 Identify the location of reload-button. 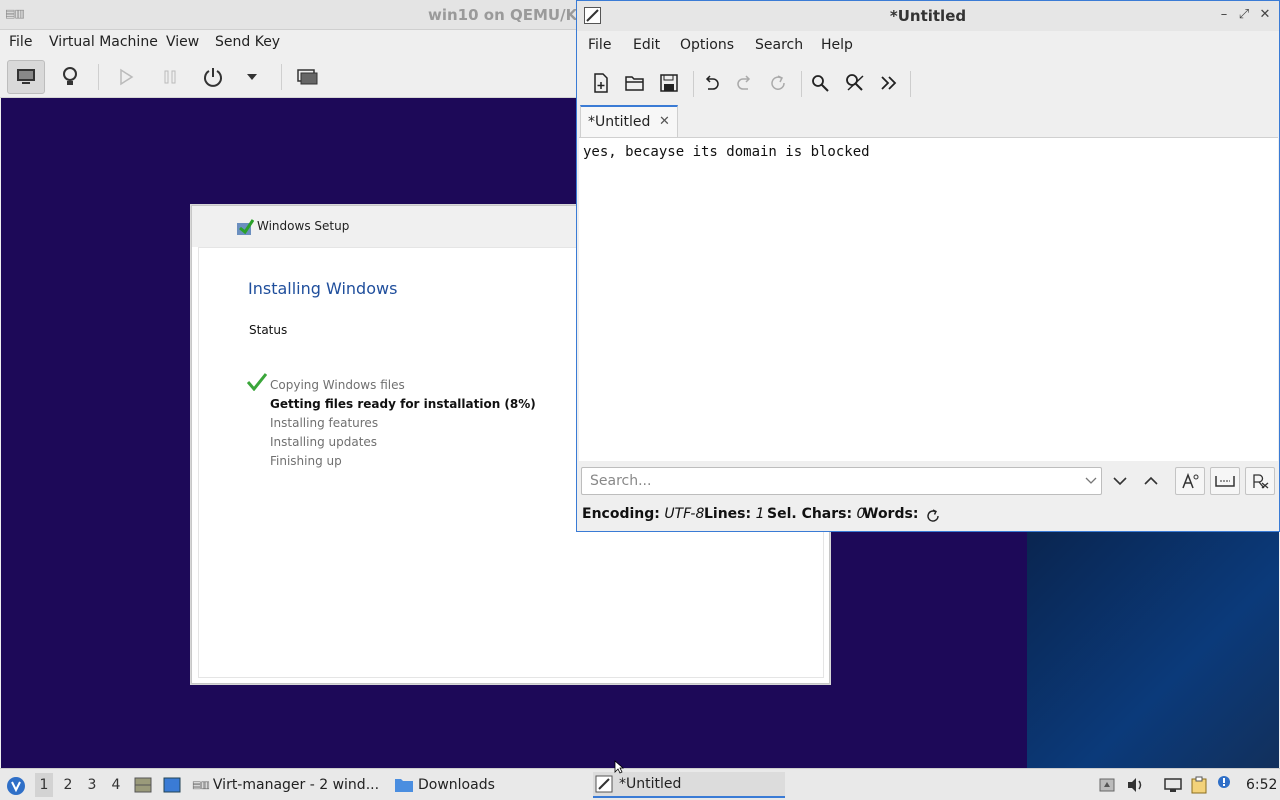
(778, 83).